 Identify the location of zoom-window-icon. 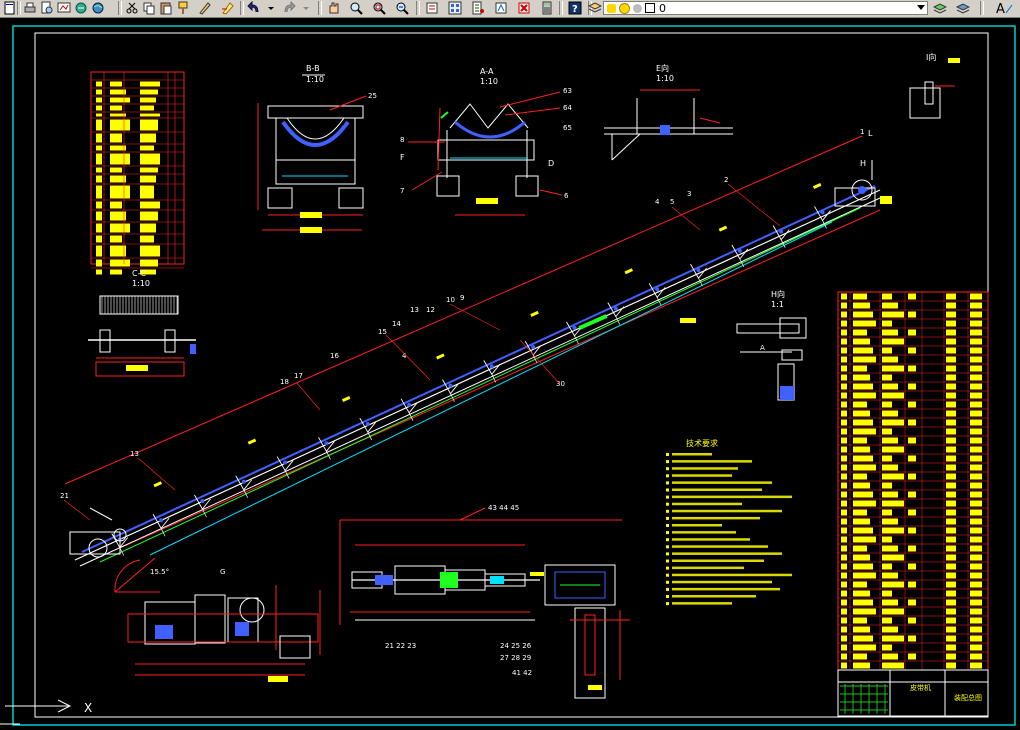
(379, 8).